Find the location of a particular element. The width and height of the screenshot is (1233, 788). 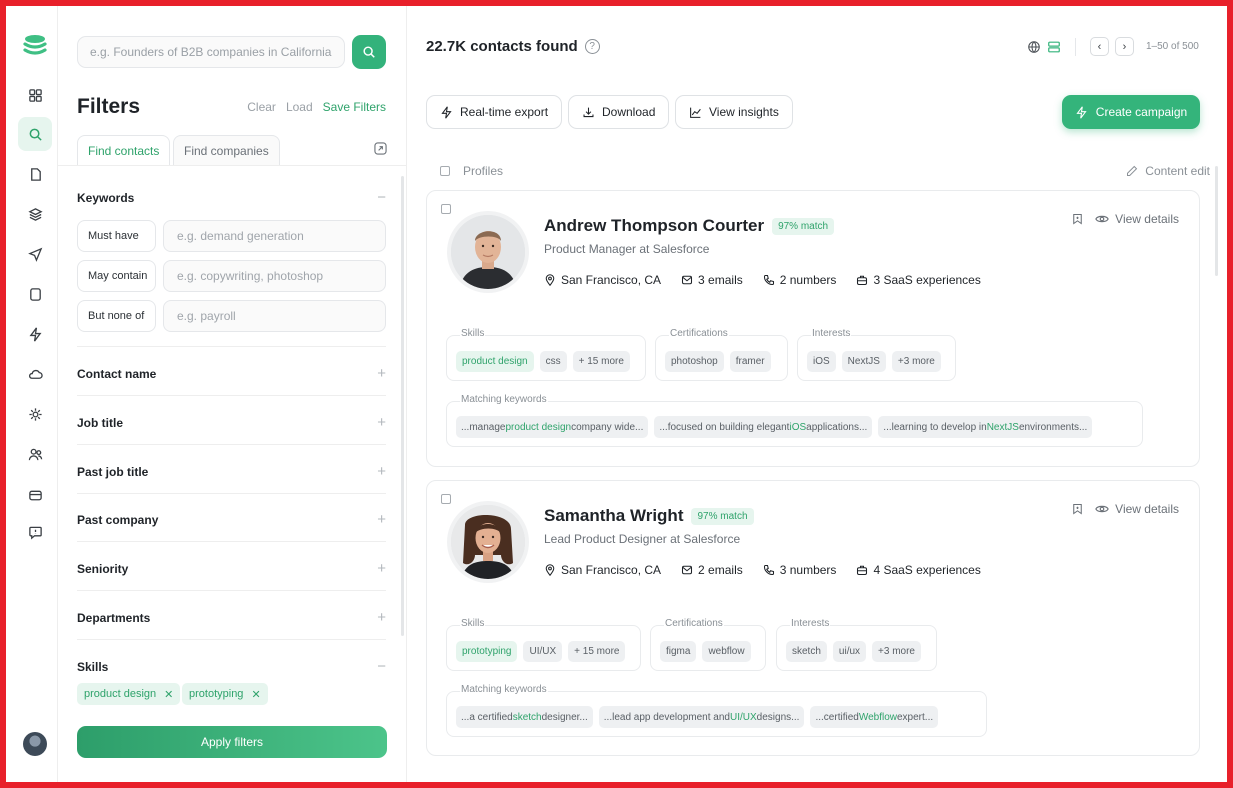

interest-tag: NextJS is located at coordinates (863, 361).